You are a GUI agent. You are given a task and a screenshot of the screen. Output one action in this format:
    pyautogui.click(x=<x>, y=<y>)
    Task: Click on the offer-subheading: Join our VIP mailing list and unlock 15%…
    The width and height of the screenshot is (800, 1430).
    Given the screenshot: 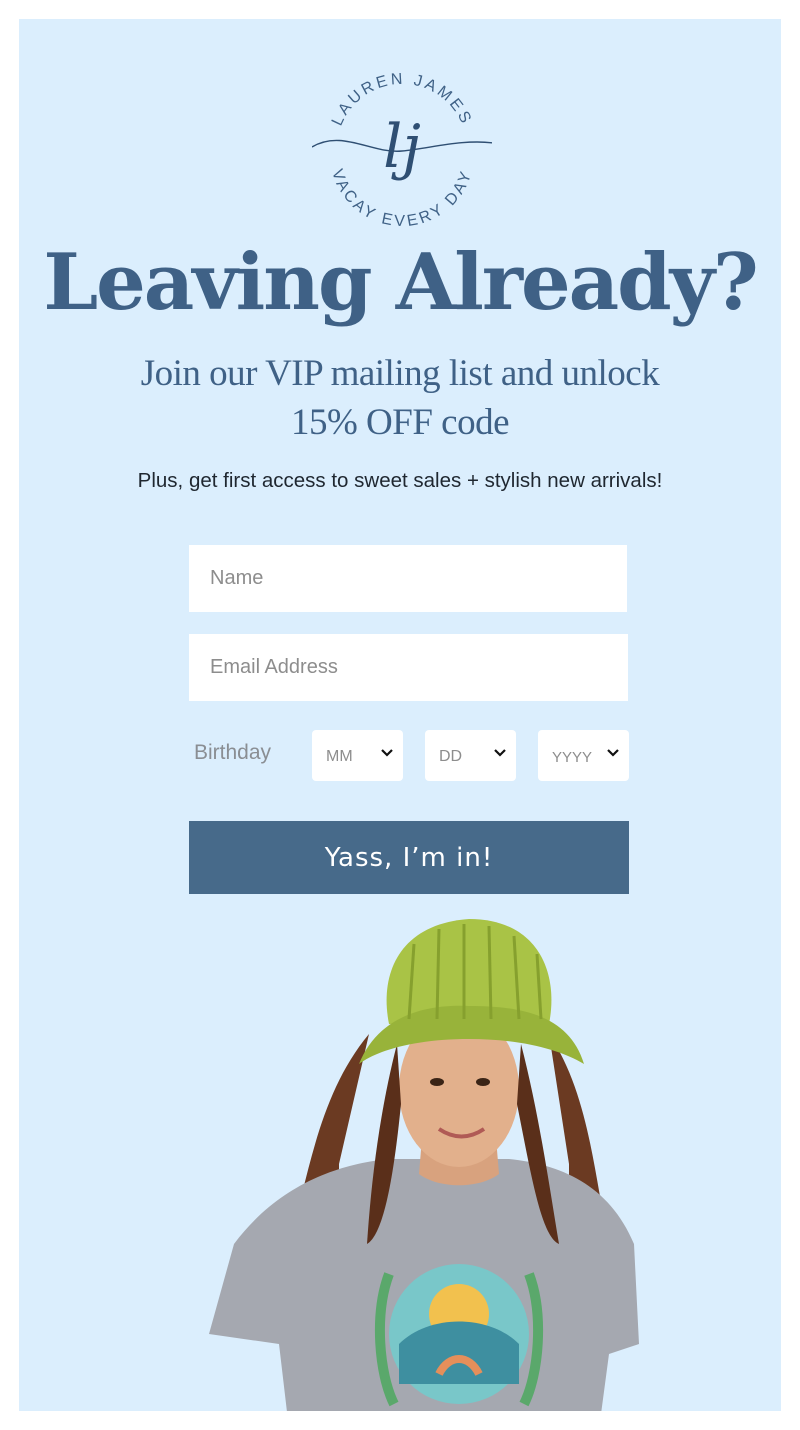 What is the action you would take?
    pyautogui.click(x=400, y=398)
    